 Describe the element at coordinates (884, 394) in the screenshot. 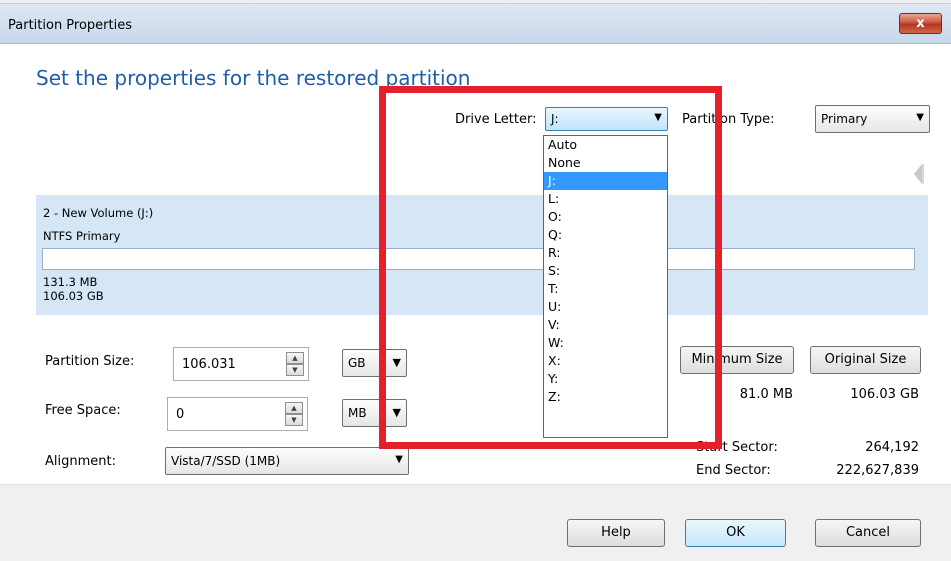

I see `original-size-value: 106.03 GB` at that location.